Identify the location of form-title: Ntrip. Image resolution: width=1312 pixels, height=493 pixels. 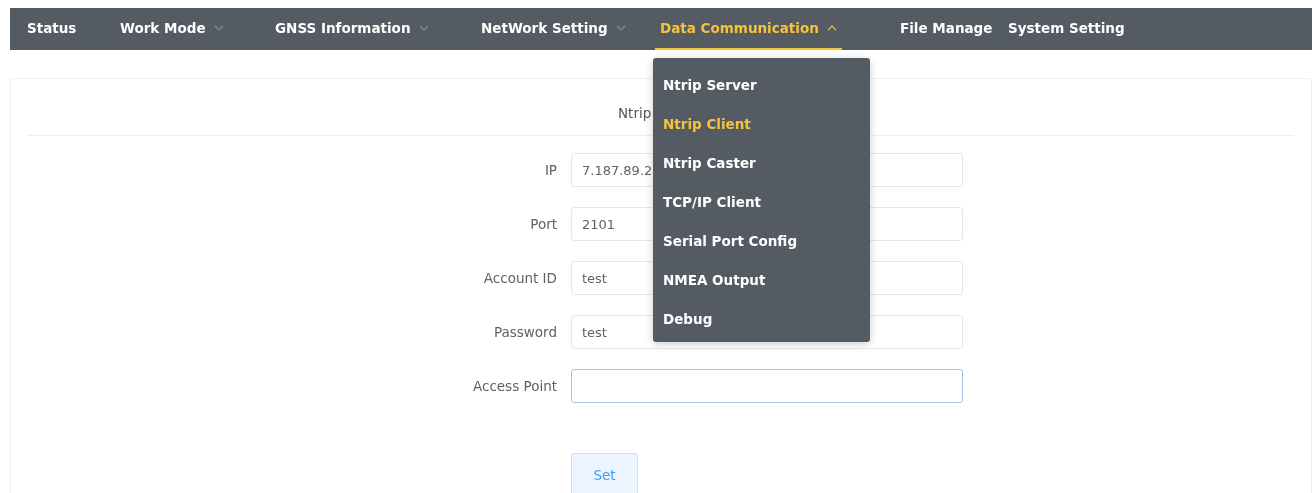
(635, 114).